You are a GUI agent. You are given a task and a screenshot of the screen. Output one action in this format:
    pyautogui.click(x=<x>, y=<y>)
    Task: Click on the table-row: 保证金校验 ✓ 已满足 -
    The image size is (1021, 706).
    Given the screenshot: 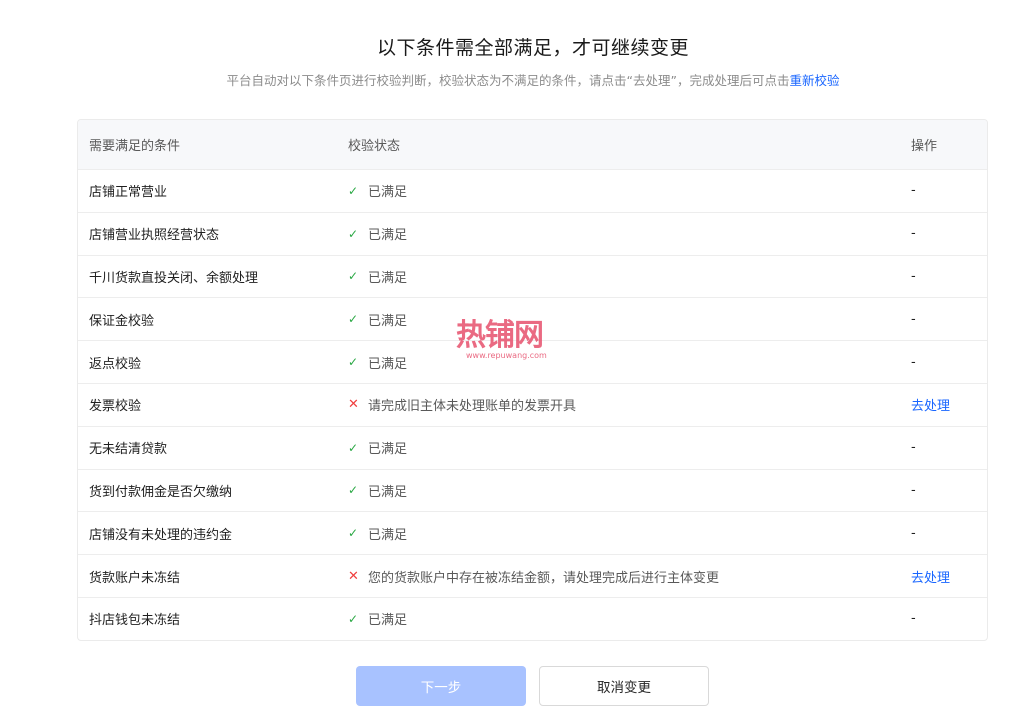 What is the action you would take?
    pyautogui.click(x=532, y=318)
    